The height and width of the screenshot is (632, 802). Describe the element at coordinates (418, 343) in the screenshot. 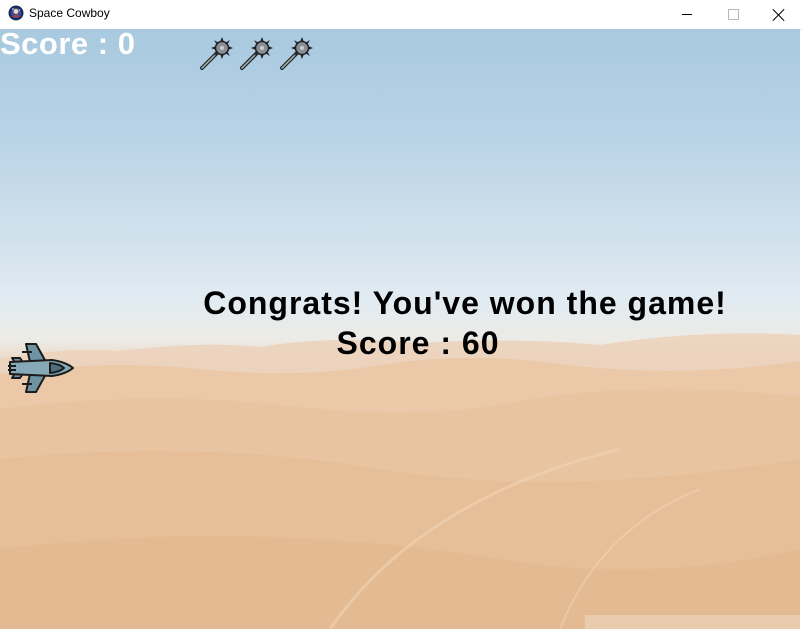

I see `final-score: Score : 60` at that location.